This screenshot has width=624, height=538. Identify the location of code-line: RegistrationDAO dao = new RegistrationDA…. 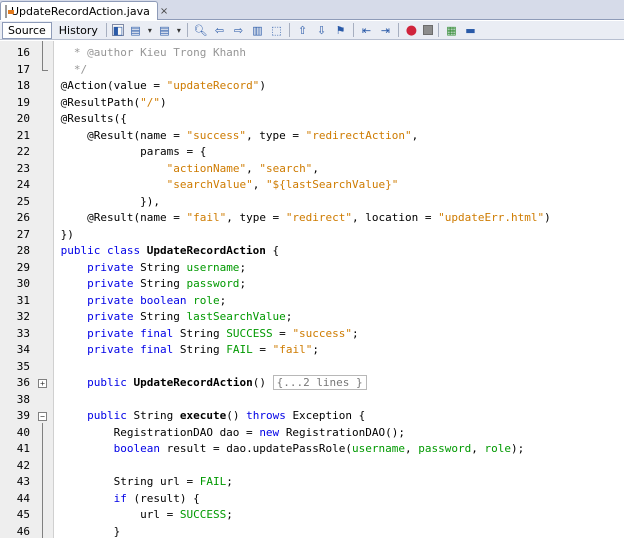
(229, 433).